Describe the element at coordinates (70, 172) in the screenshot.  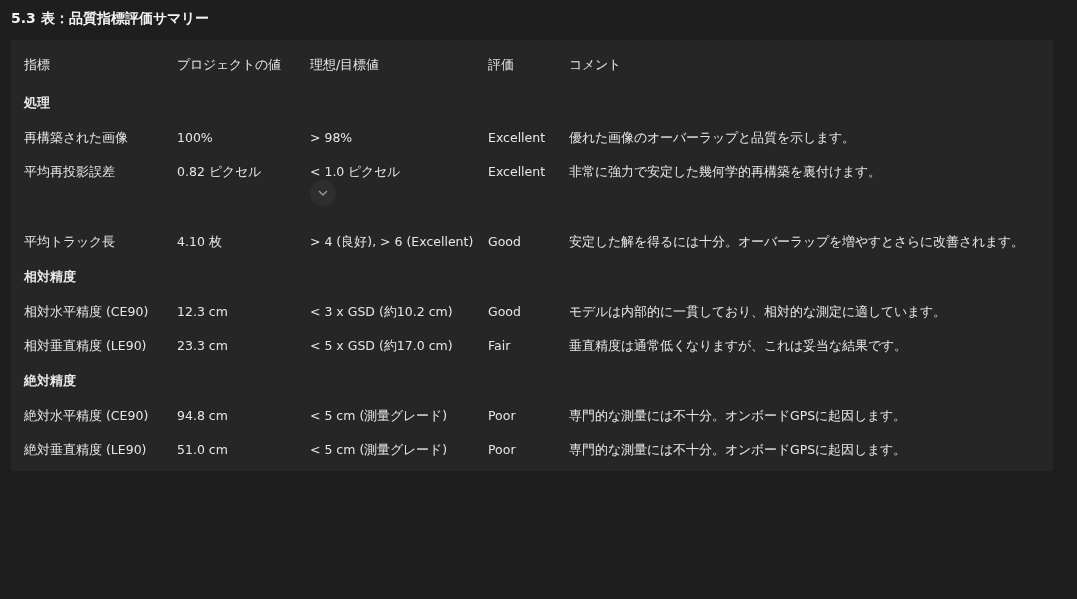
I see `table-cell-text: 平均再投影誤差` at that location.